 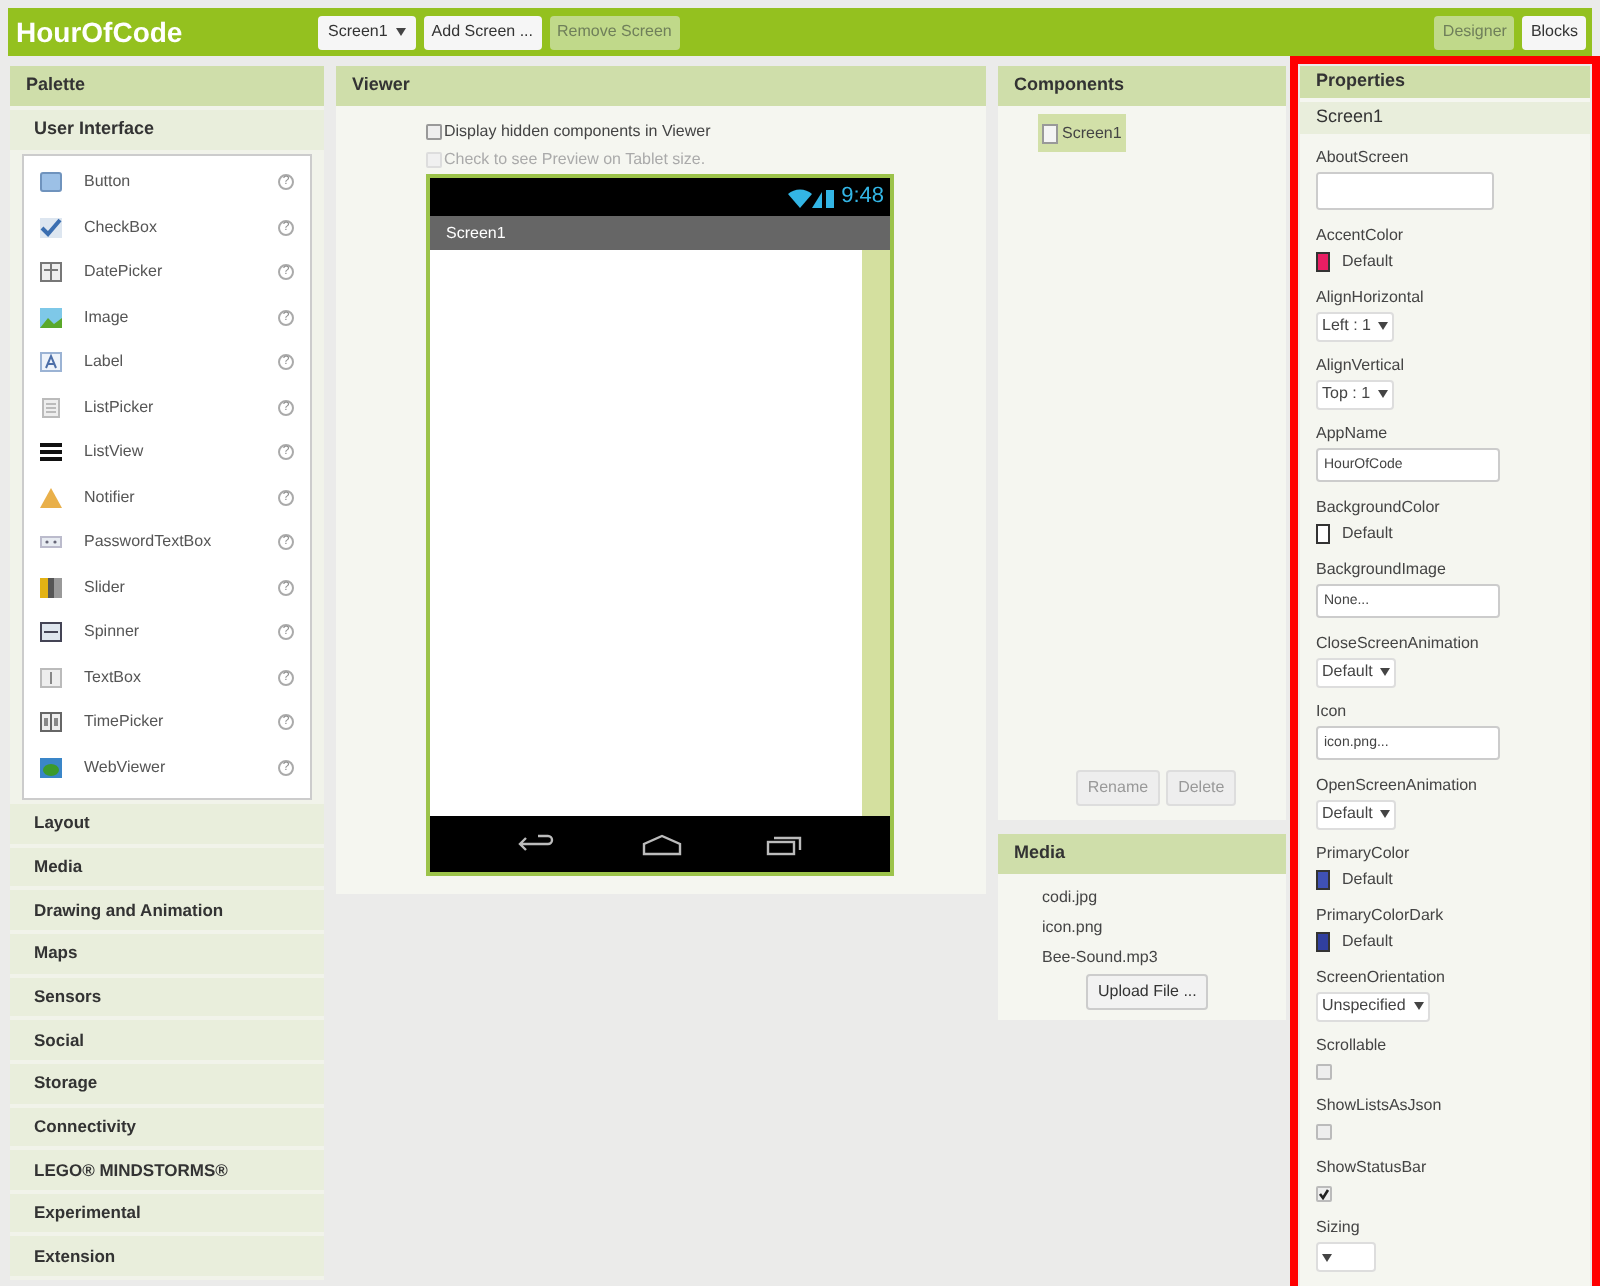 What do you see at coordinates (367, 32) in the screenshot?
I see `screen-dropdown: Screen1` at bounding box center [367, 32].